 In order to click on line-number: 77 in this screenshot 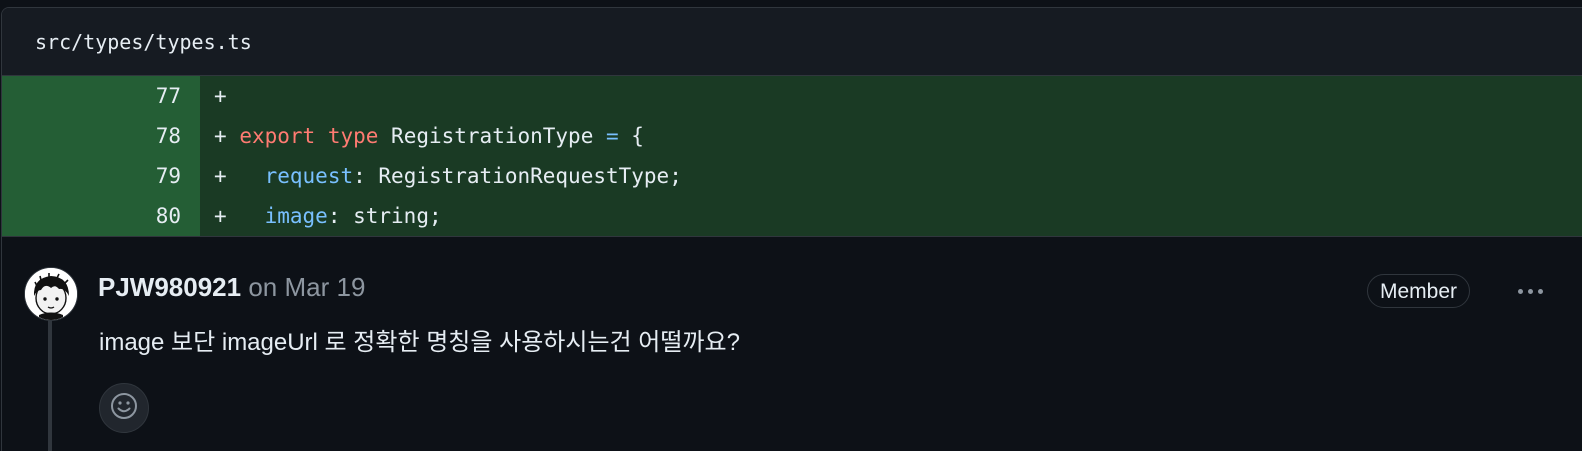, I will do `click(101, 96)`.